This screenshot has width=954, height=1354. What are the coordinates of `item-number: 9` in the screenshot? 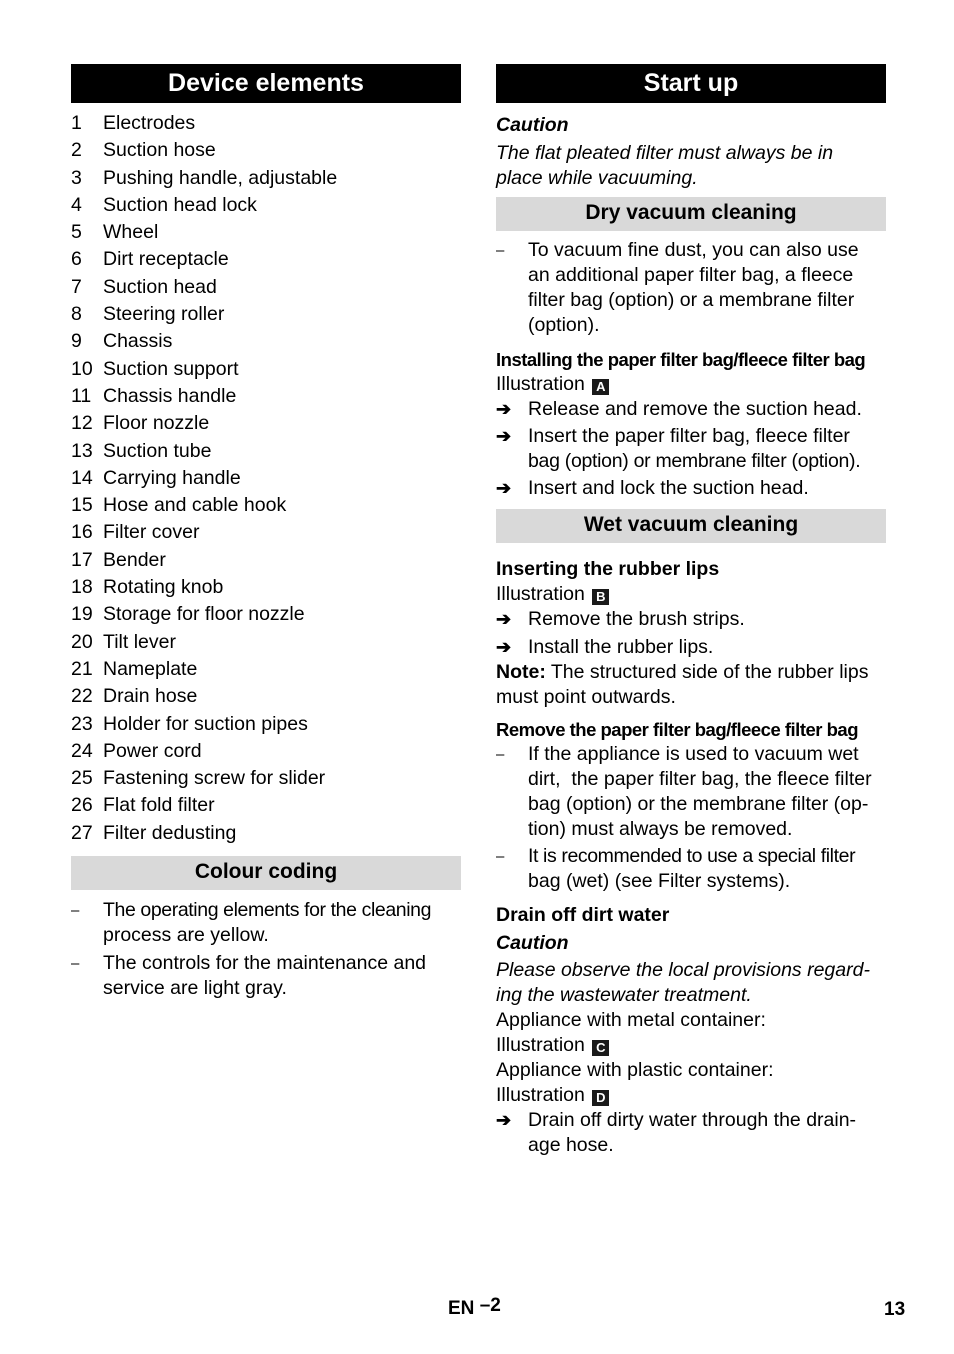 It's located at (76, 341).